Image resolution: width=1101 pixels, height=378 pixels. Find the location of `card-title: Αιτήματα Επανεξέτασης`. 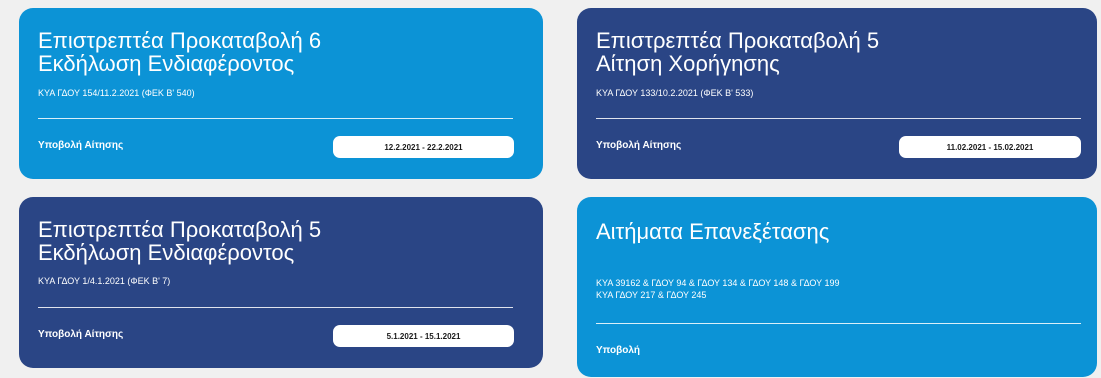

card-title: Αιτήματα Επανεξέτασης is located at coordinates (712, 231).